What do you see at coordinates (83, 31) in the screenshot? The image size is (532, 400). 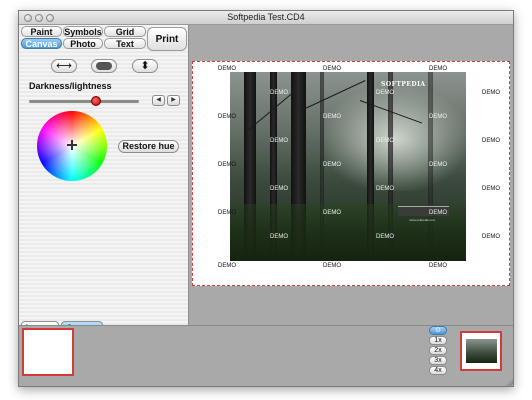 I see `tab-symbols: Symbols` at bounding box center [83, 31].